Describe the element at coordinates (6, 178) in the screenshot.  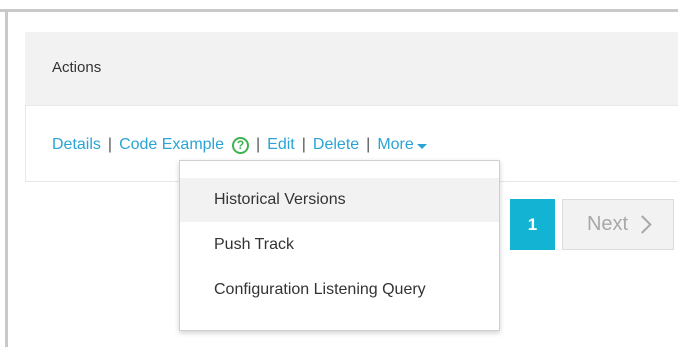
I see `window-left-border` at that location.